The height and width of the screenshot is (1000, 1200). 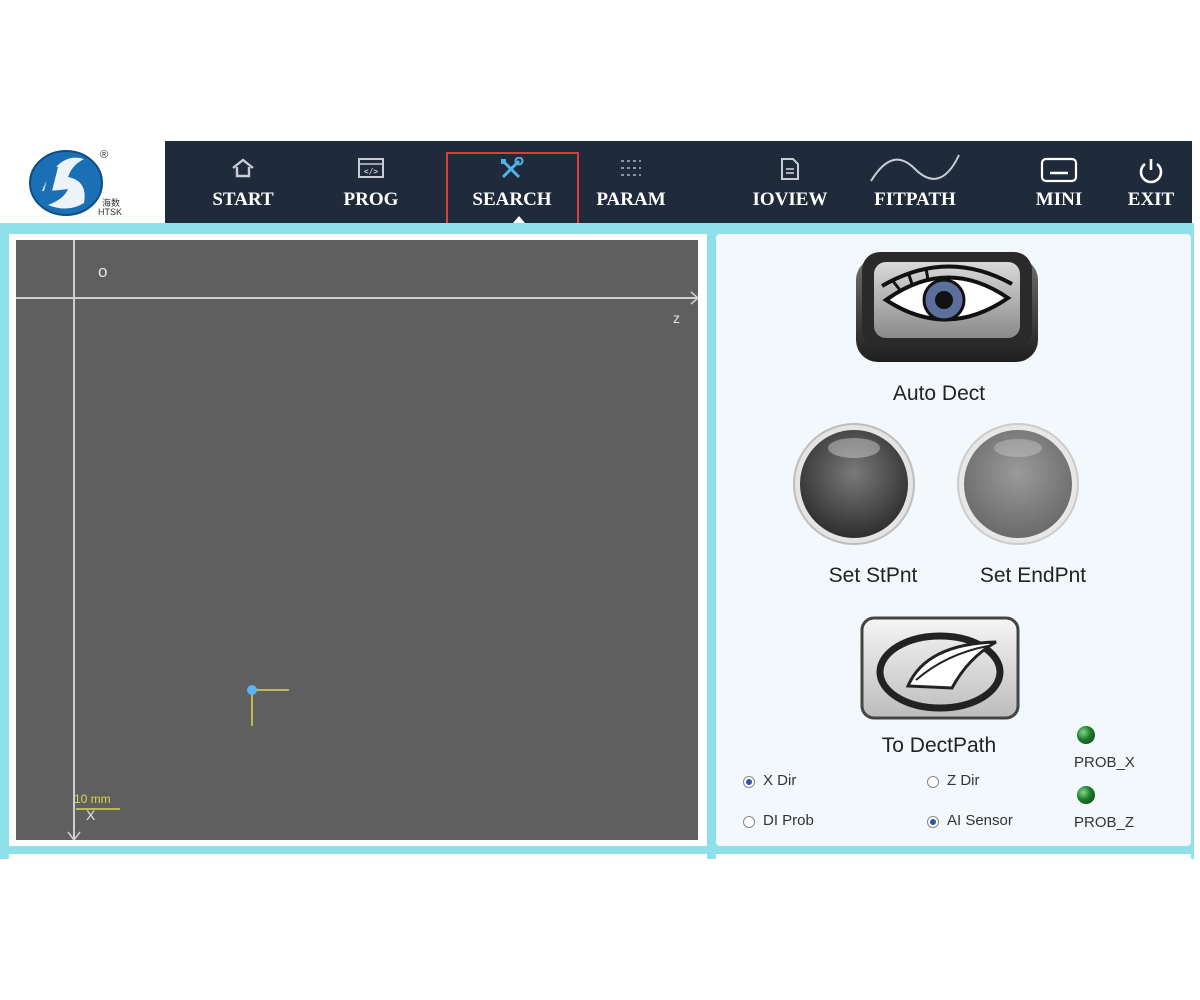 I want to click on prob-z-led-icon, so click(x=1086, y=795).